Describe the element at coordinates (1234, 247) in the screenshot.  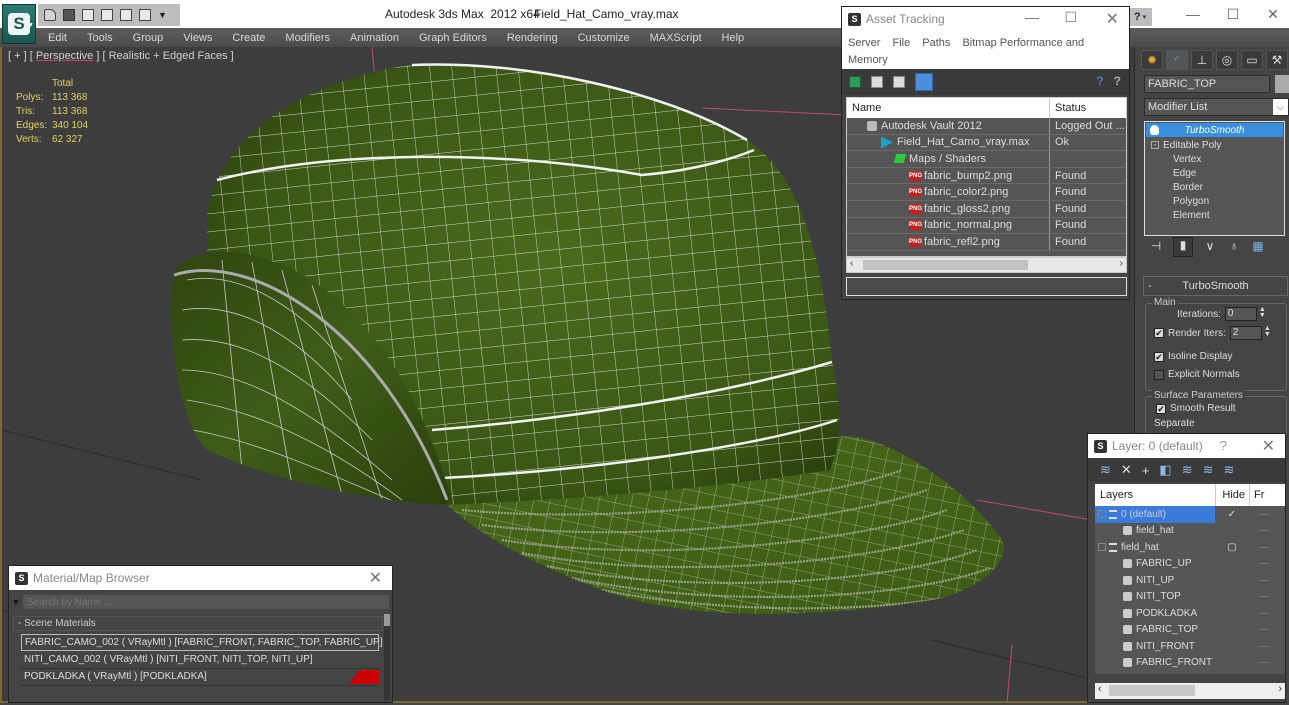
I see `remove-modifier-icon: ♁` at that location.